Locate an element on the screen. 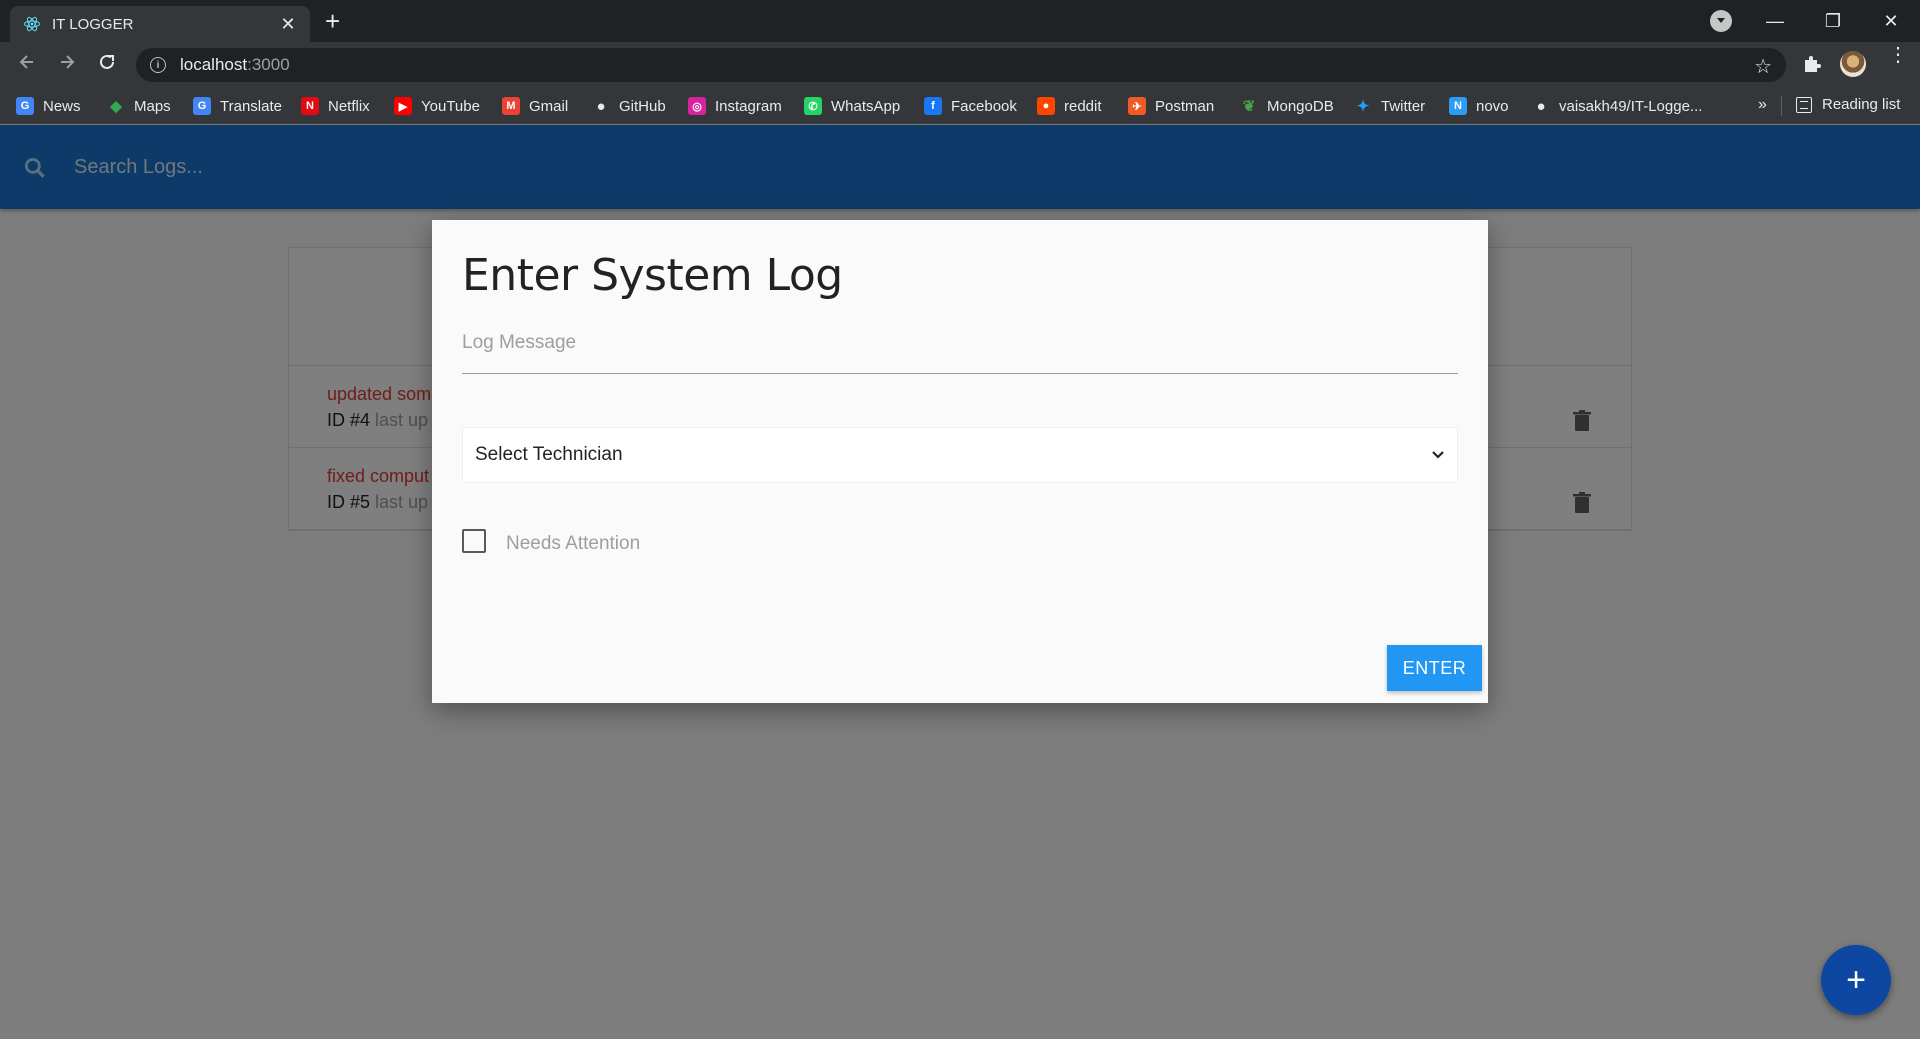 This screenshot has height=1039, width=1920. instagram-icon: ◎ is located at coordinates (697, 106).